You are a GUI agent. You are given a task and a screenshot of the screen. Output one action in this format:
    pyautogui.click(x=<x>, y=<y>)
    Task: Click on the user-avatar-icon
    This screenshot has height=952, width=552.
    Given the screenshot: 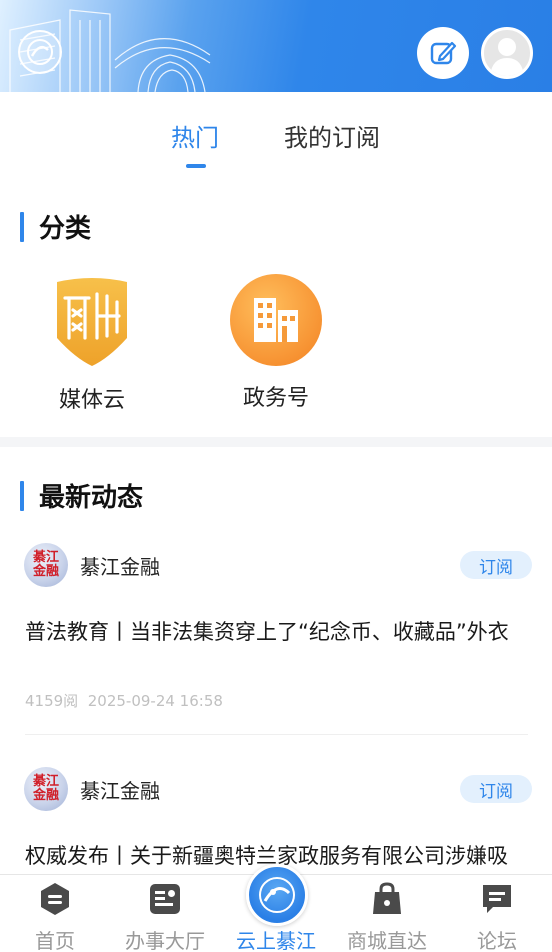 What is the action you would take?
    pyautogui.click(x=507, y=57)
    